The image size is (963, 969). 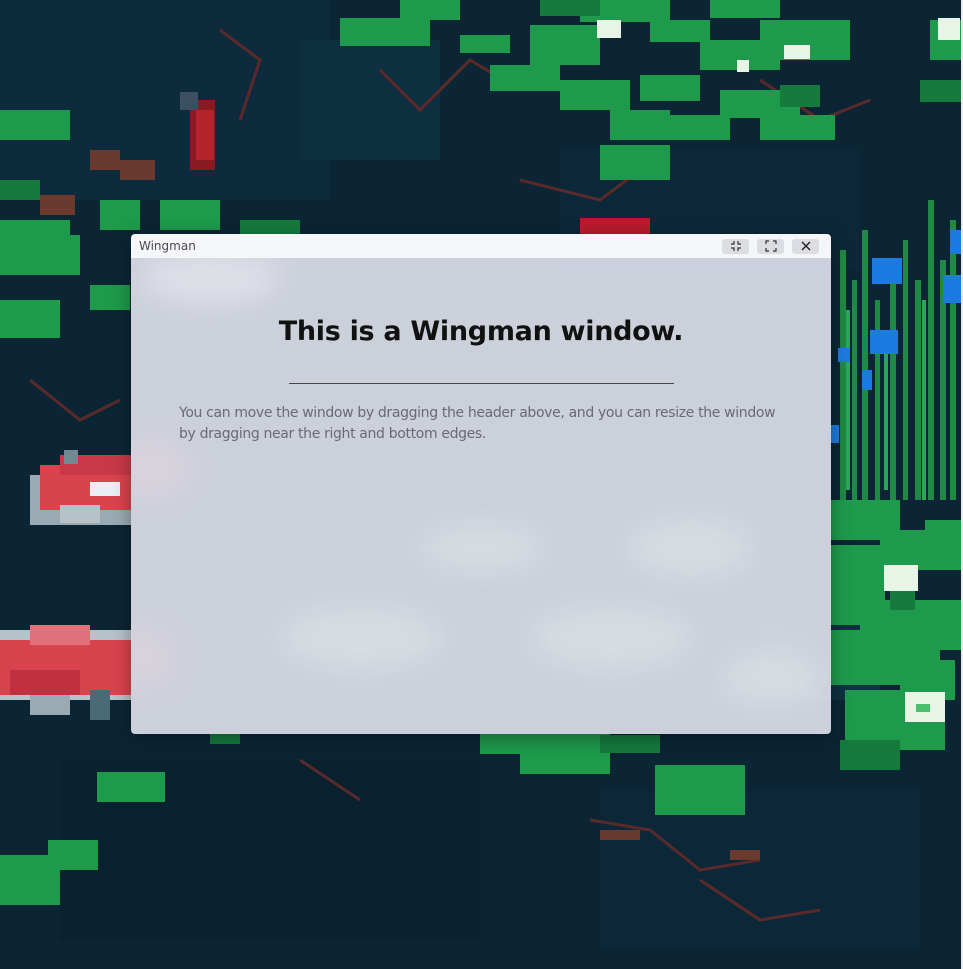 I want to click on maximize-button, so click(x=770, y=246).